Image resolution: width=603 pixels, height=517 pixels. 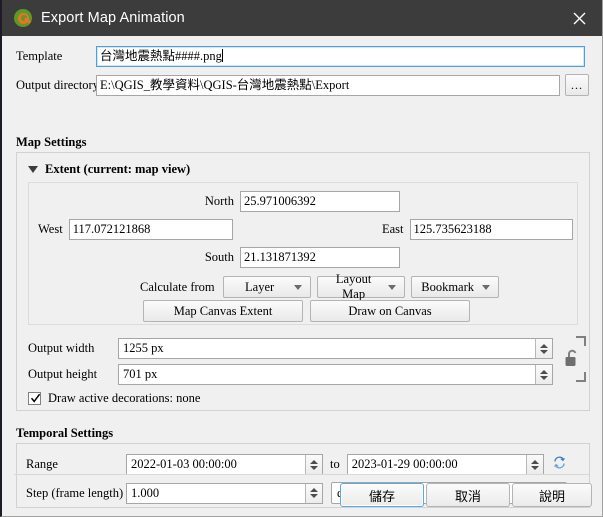 I want to click on help-button: 說明, so click(x=552, y=495).